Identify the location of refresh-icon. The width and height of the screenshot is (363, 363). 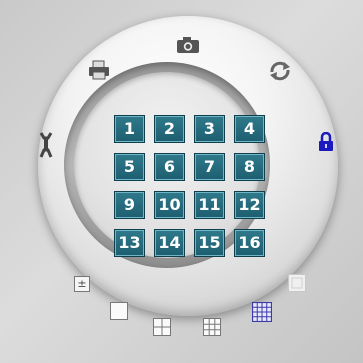
(280, 73).